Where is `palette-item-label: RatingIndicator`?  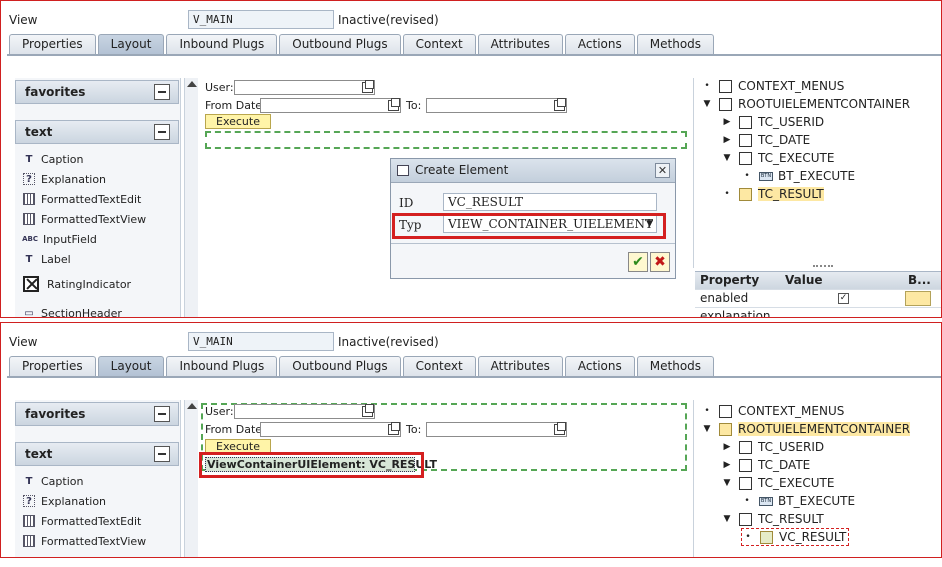 palette-item-label: RatingIndicator is located at coordinates (89, 284).